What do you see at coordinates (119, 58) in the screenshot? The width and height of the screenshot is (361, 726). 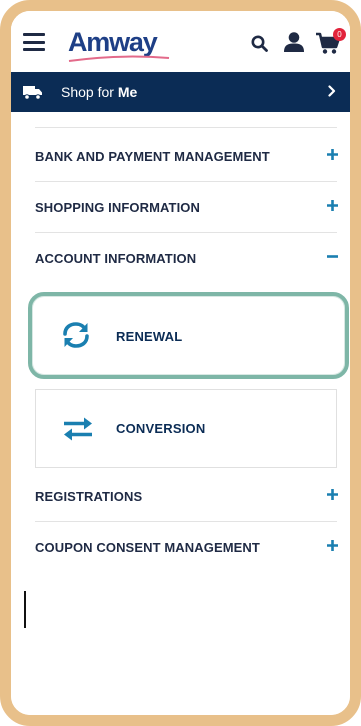 I see `logo-swoosh` at bounding box center [119, 58].